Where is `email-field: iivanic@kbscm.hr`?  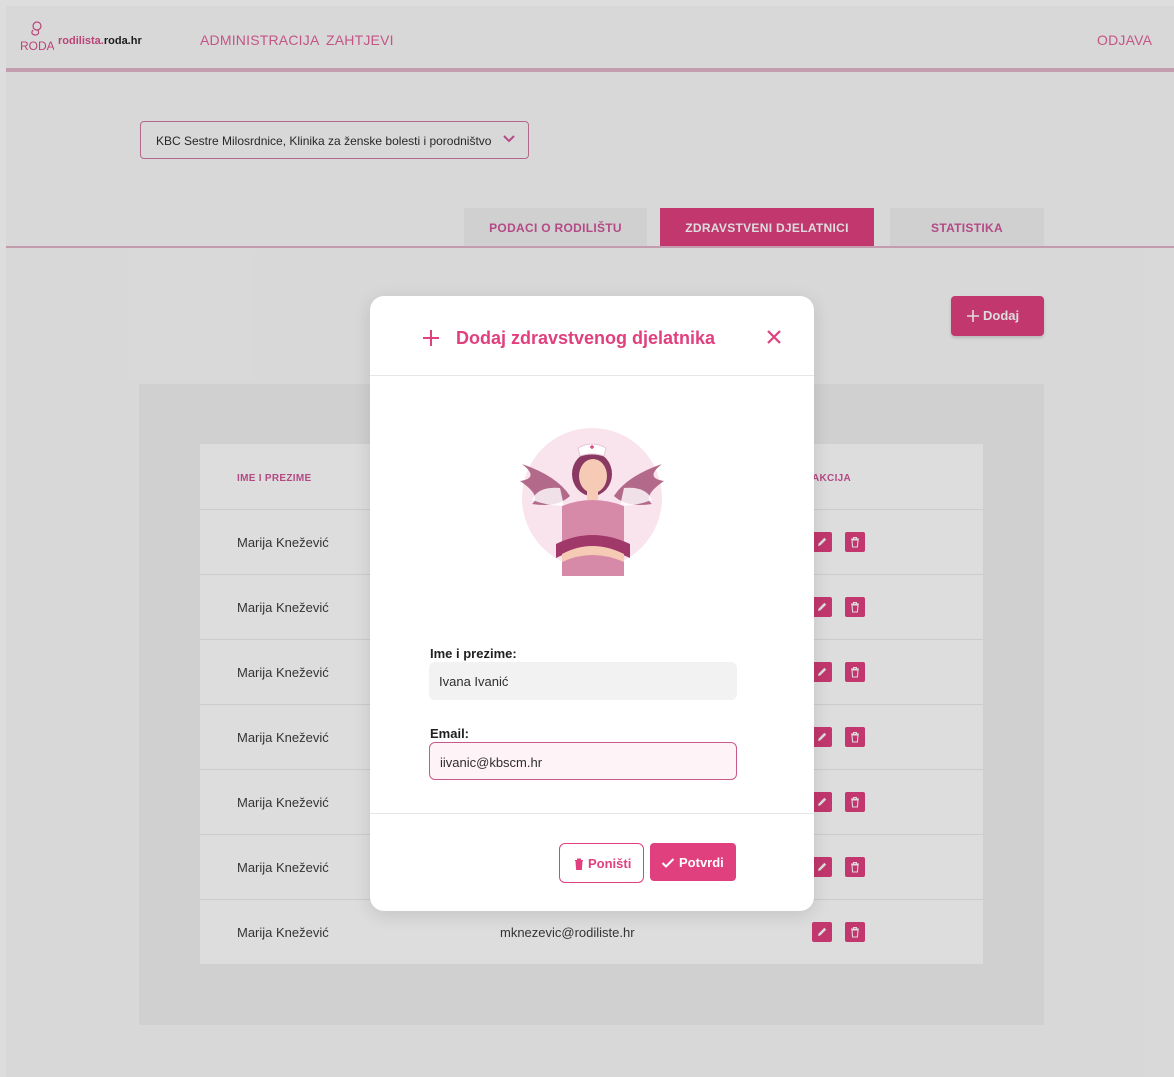 email-field: iivanic@kbscm.hr is located at coordinates (583, 761).